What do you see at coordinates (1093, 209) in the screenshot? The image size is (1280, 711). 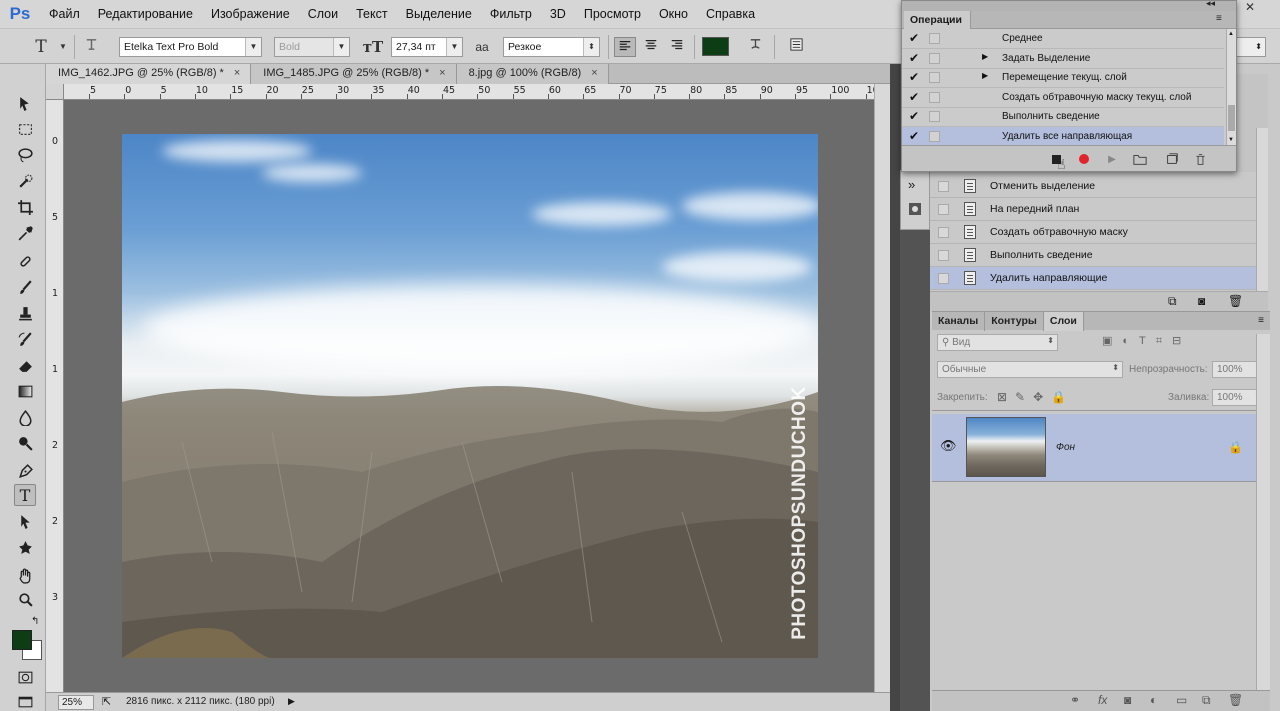 I see `history-item: На передний план` at bounding box center [1093, 209].